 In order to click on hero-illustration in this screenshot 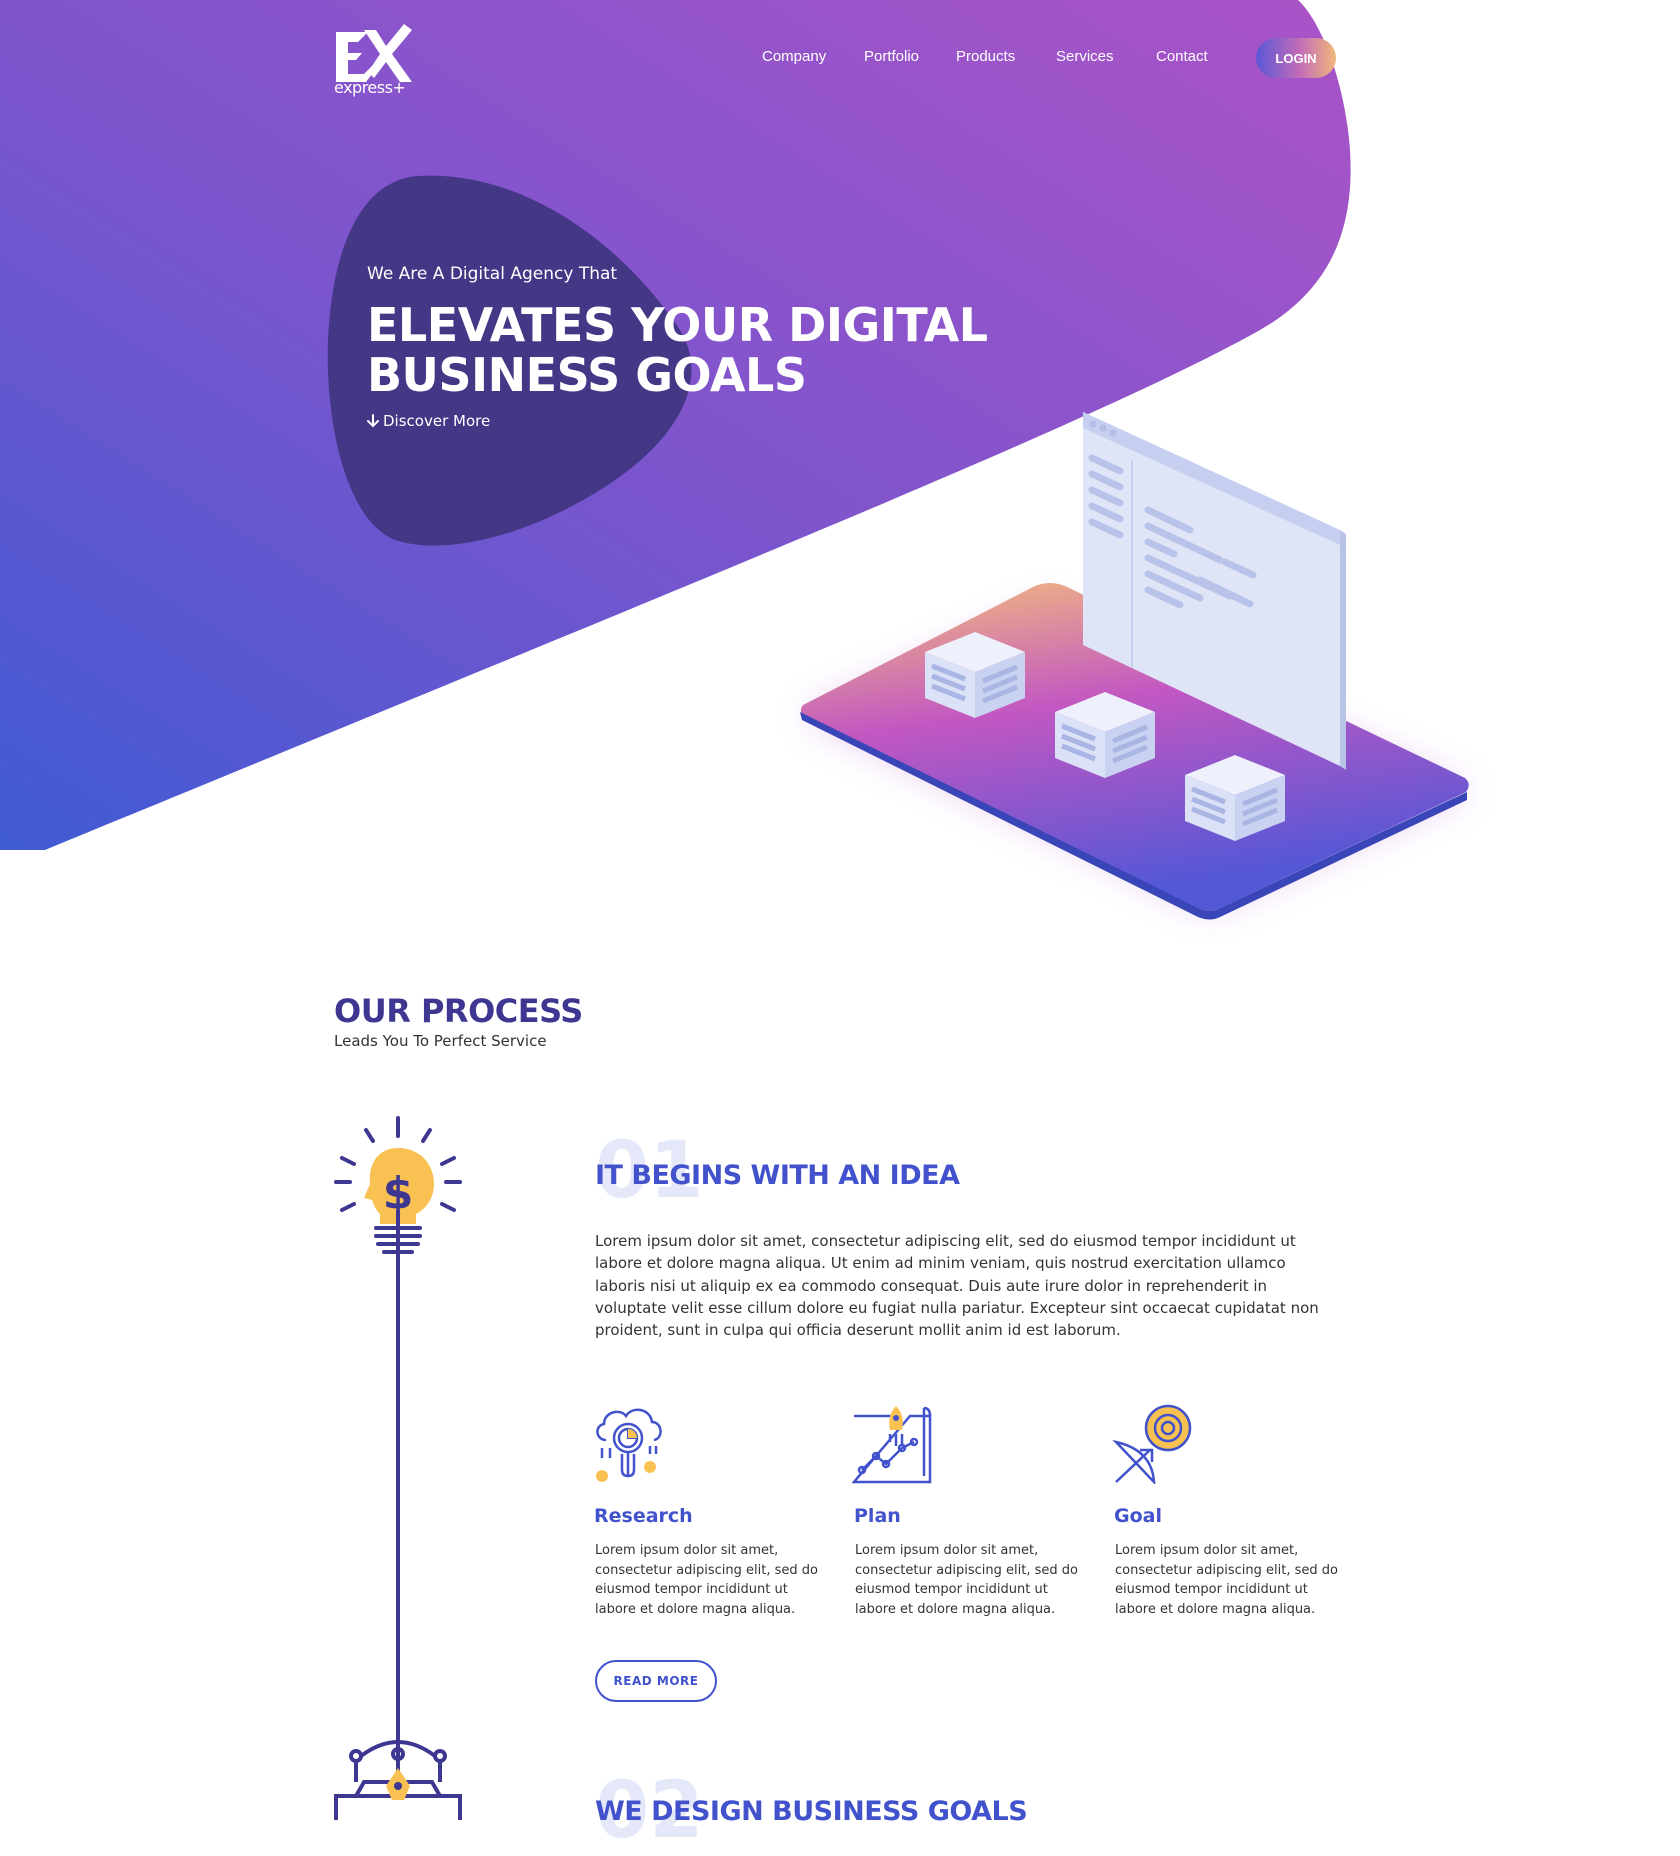, I will do `click(1135, 666)`.